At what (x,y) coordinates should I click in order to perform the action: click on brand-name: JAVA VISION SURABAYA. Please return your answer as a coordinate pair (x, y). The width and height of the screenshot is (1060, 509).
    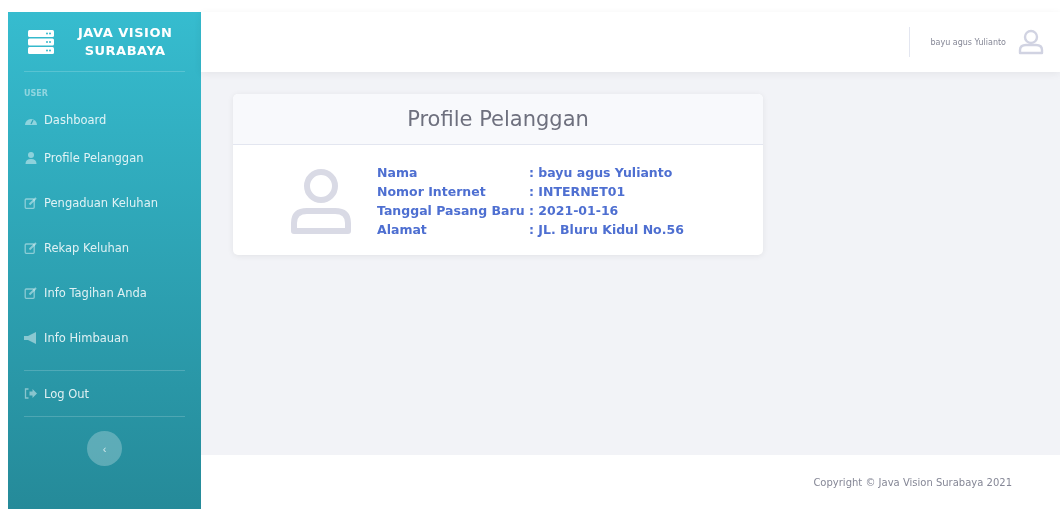
    Looking at the image, I should click on (125, 41).